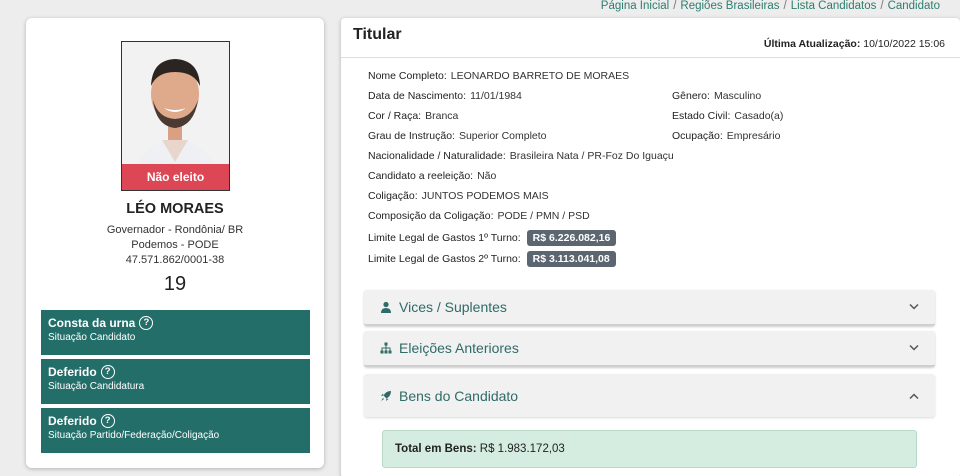 This screenshot has width=960, height=476. What do you see at coordinates (649, 308) in the screenshot?
I see `accordion-vices: Vices / Suplentes` at bounding box center [649, 308].